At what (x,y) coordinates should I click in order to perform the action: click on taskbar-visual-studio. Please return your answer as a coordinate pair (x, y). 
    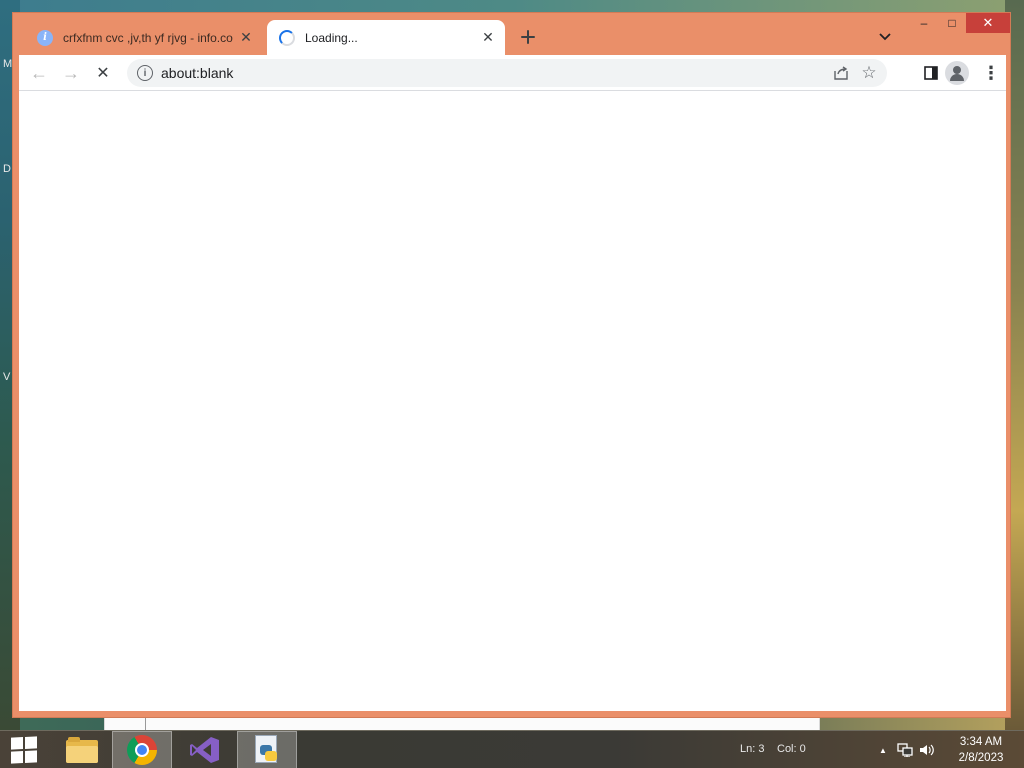
    Looking at the image, I should click on (205, 749).